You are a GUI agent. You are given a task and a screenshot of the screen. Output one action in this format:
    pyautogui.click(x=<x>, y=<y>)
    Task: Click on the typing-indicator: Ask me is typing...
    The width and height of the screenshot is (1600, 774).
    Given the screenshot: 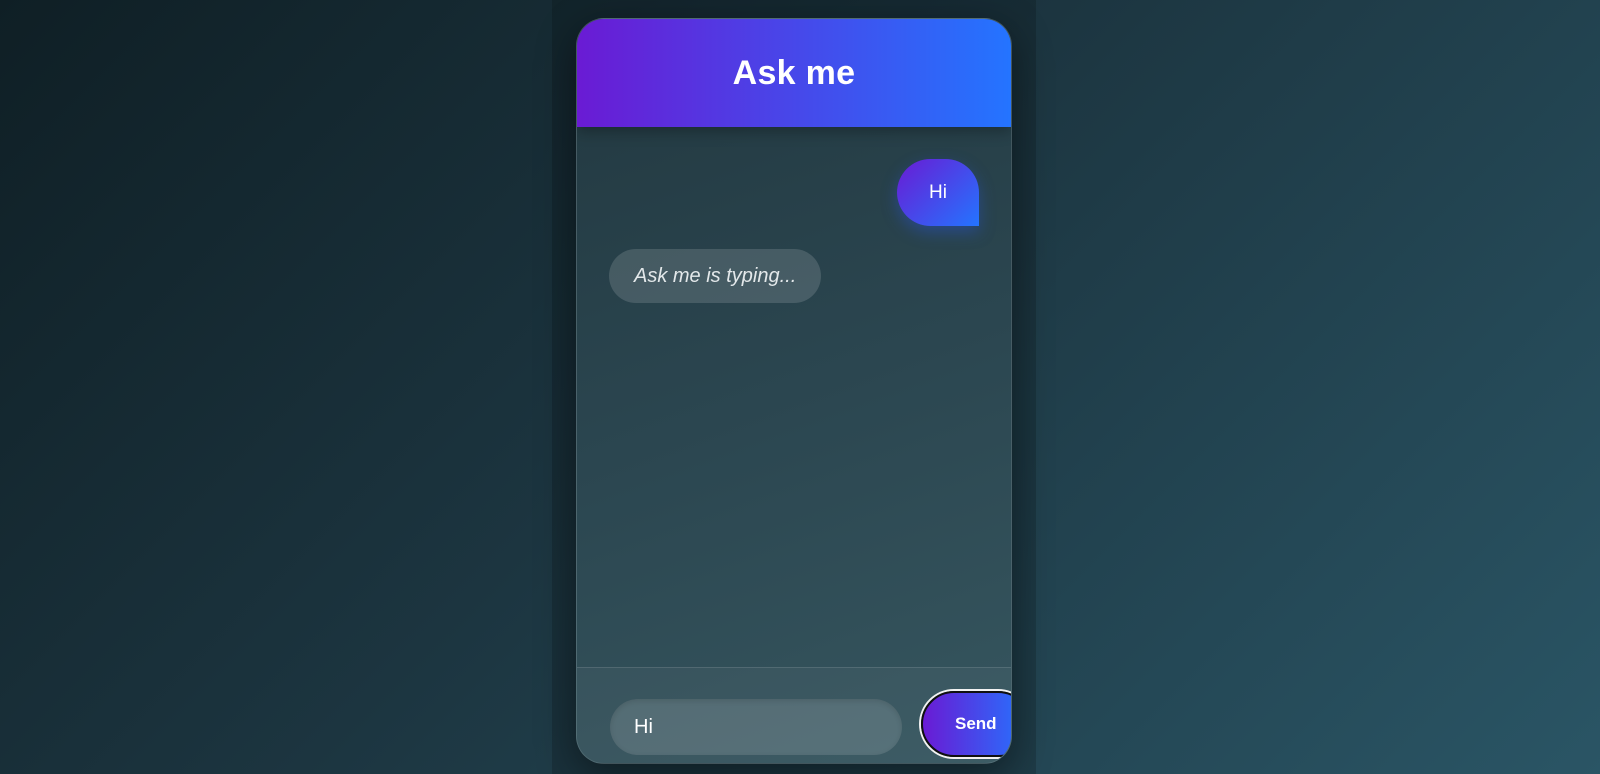 What is the action you would take?
    pyautogui.click(x=715, y=276)
    